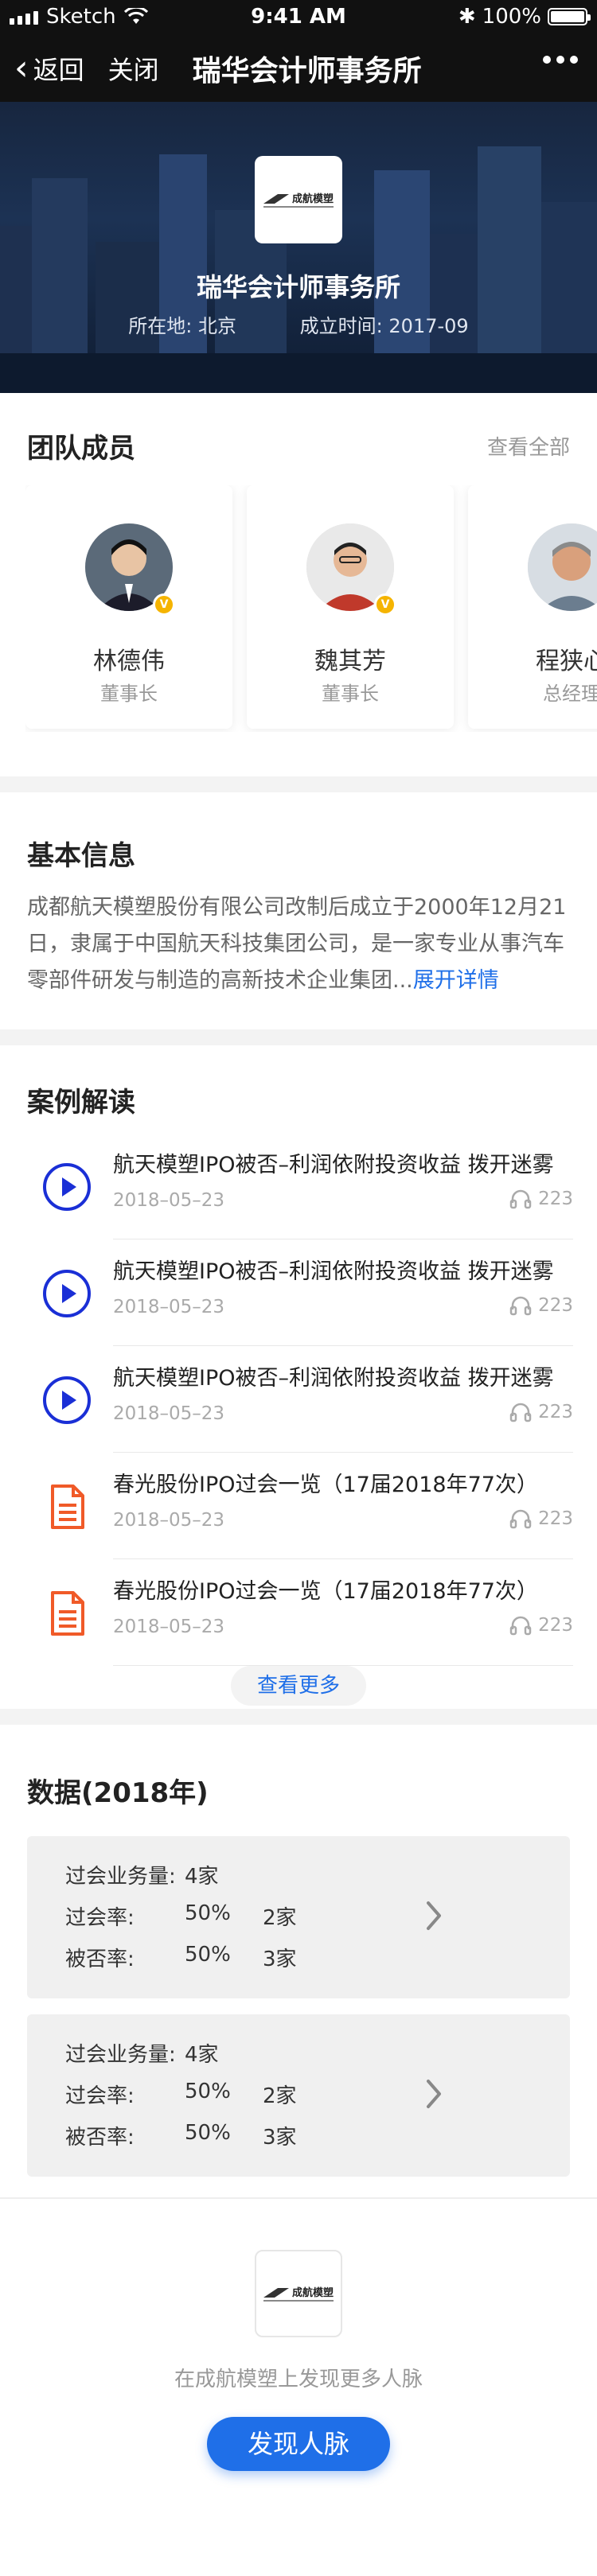  What do you see at coordinates (567, 662) in the screenshot?
I see `member-name: 程狭心` at bounding box center [567, 662].